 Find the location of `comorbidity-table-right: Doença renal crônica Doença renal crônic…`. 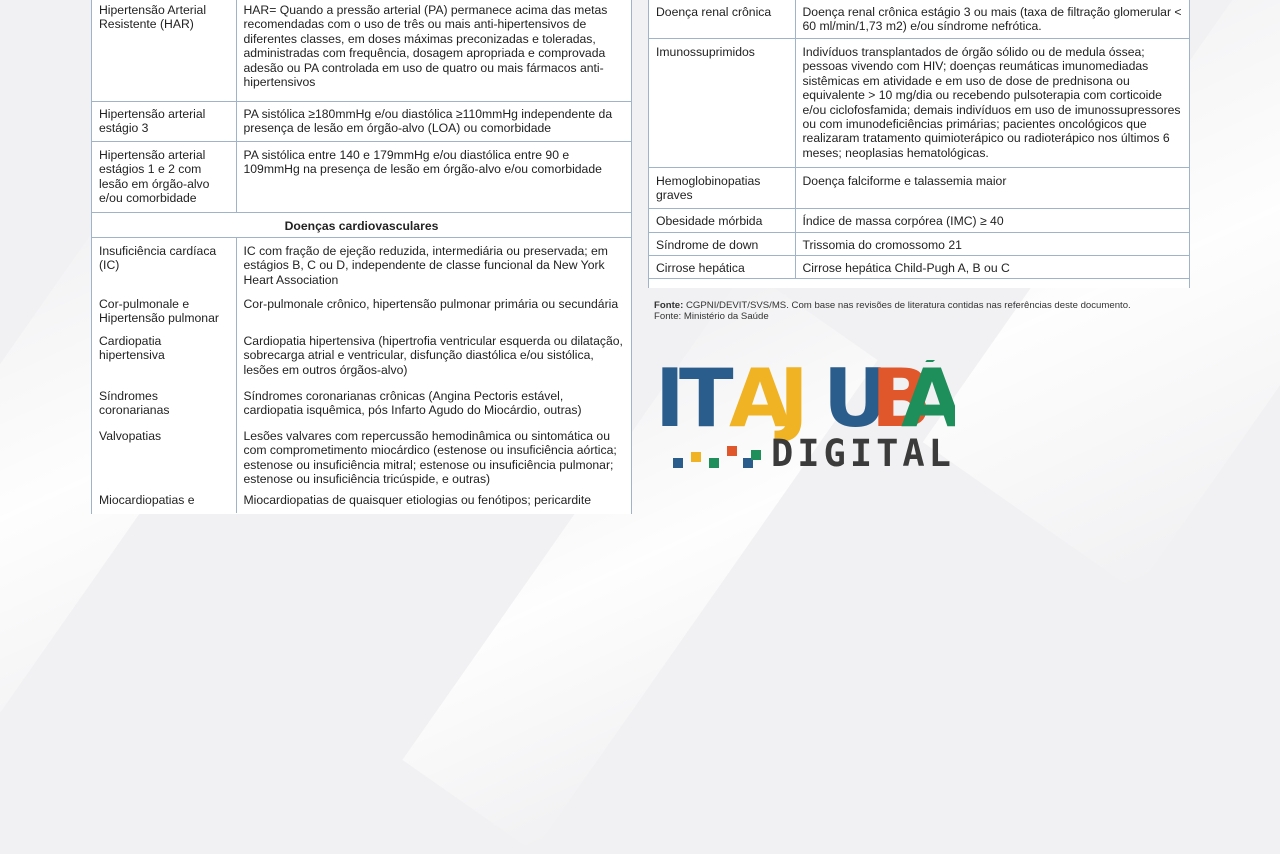

comorbidity-table-right: Doença renal crônica Doença renal crônic… is located at coordinates (919, 144).